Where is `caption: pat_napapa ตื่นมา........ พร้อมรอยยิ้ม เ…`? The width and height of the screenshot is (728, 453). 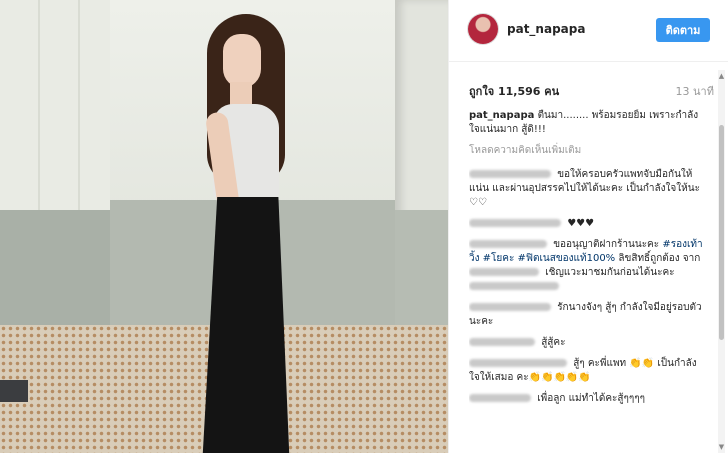
caption: pat_napapa ตื่นมา........ พร้อมรอยยิ้ม เ… is located at coordinates (588, 123).